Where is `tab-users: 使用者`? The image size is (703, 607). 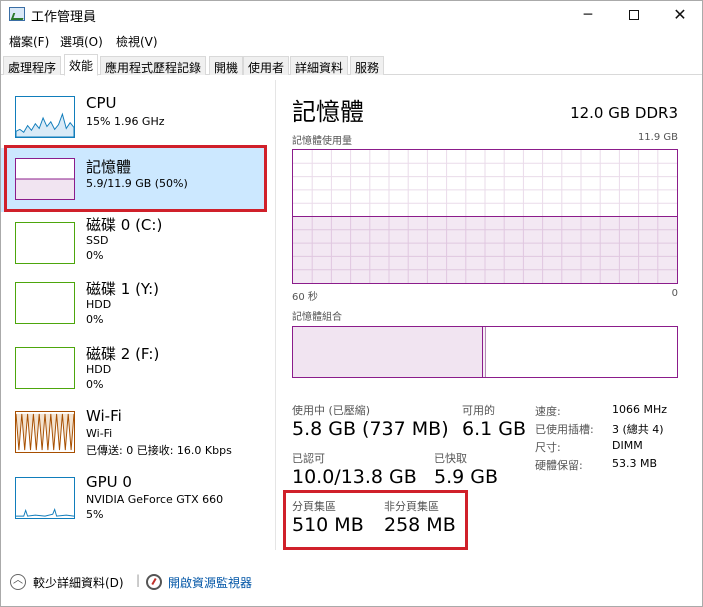 tab-users: 使用者 is located at coordinates (266, 65).